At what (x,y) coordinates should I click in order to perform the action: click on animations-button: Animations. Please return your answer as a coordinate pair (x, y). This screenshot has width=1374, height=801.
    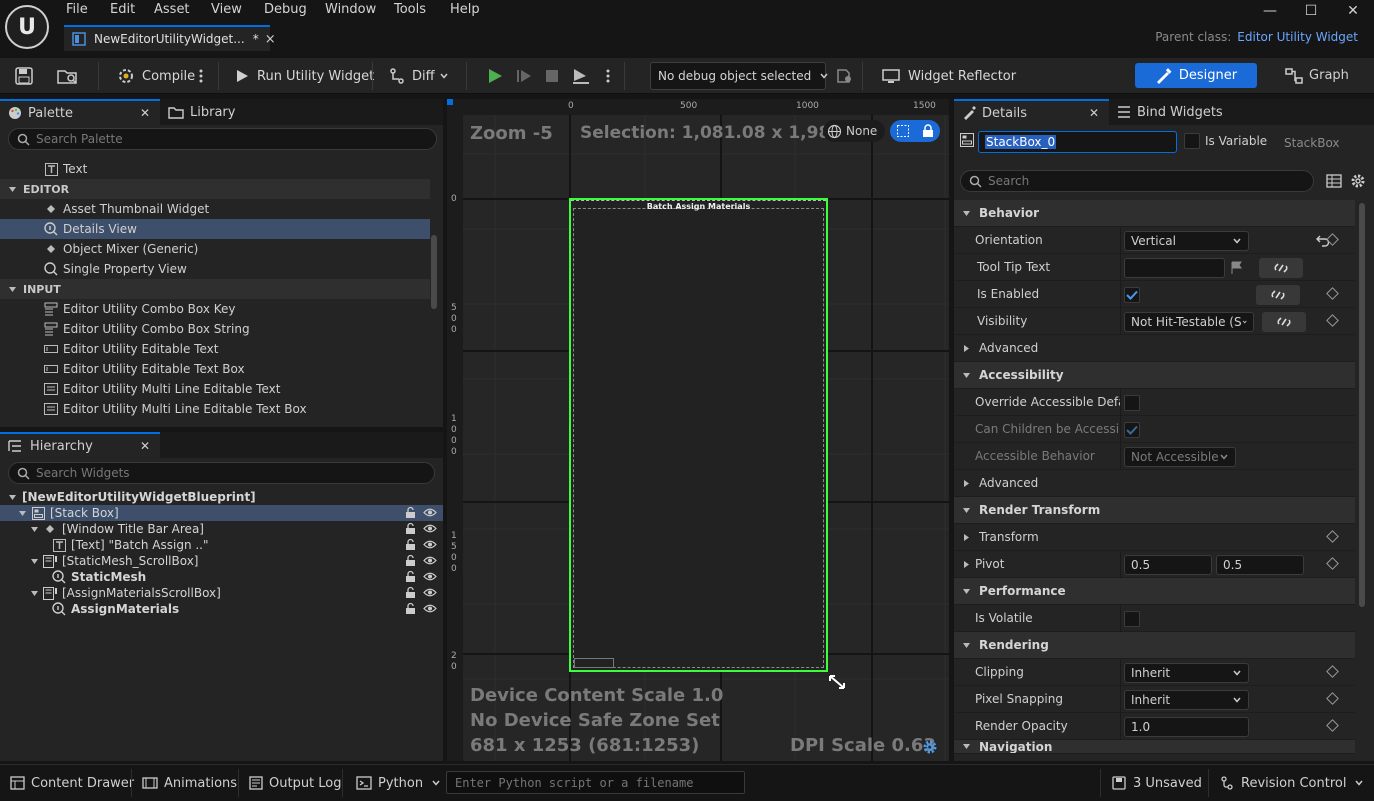
    Looking at the image, I should click on (189, 783).